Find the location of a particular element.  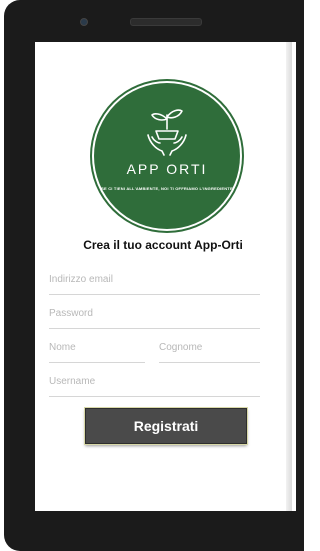

register-button: Registrati is located at coordinates (166, 426).